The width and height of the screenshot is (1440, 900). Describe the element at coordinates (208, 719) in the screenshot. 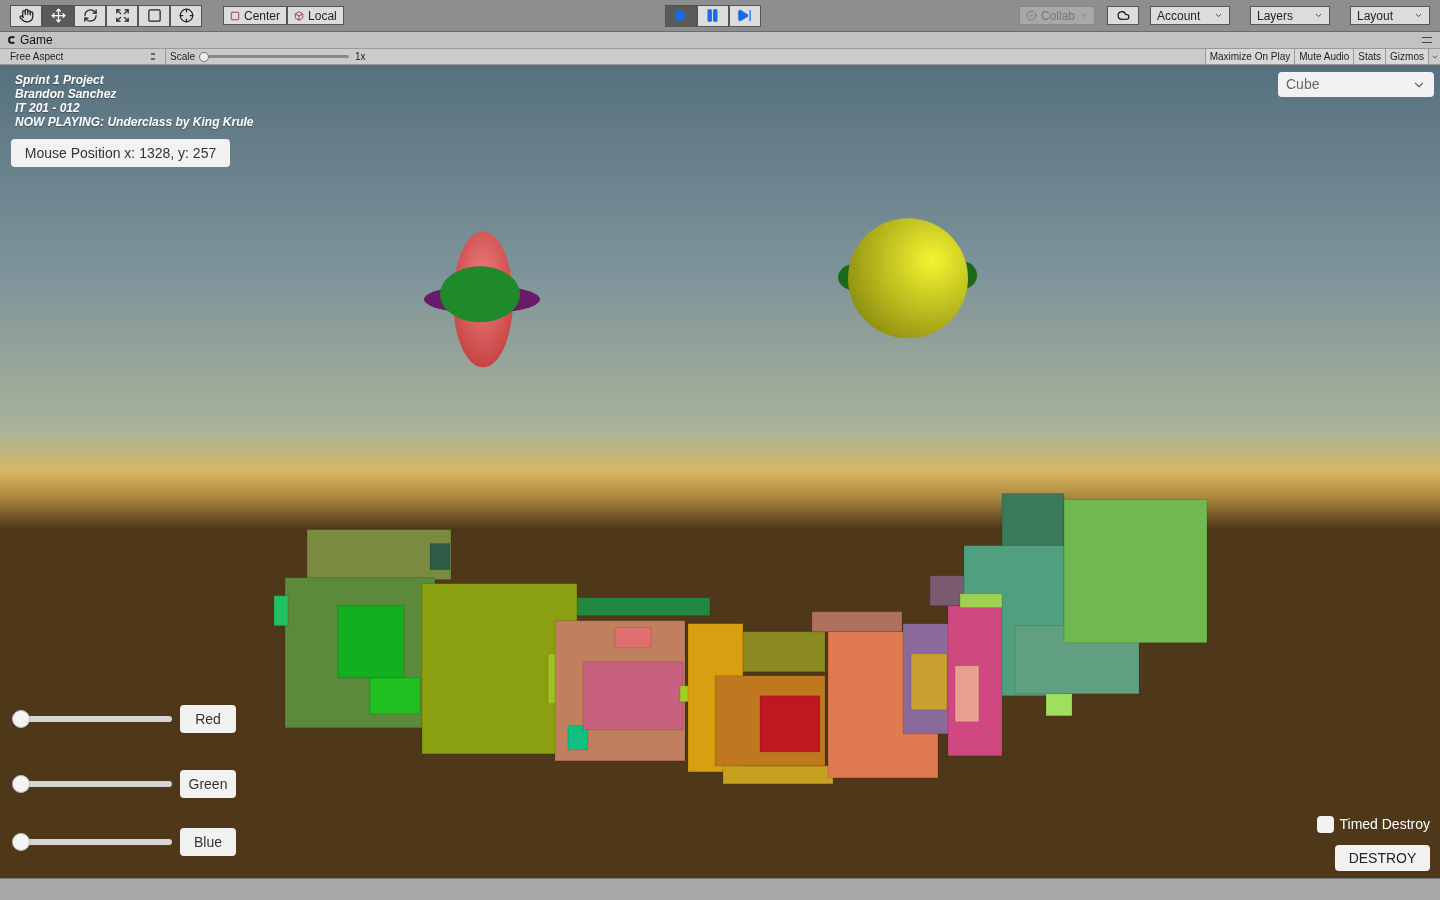

I see `color-button: Red` at that location.